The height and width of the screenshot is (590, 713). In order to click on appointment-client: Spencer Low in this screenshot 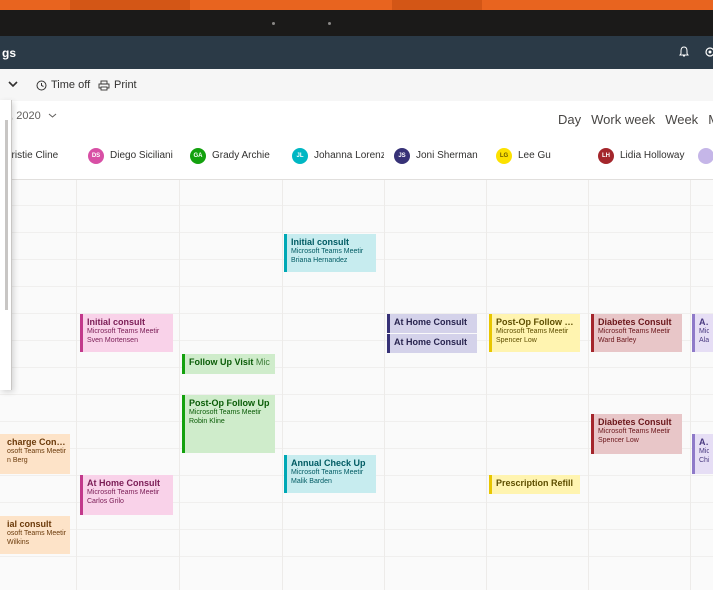, I will do `click(516, 340)`.